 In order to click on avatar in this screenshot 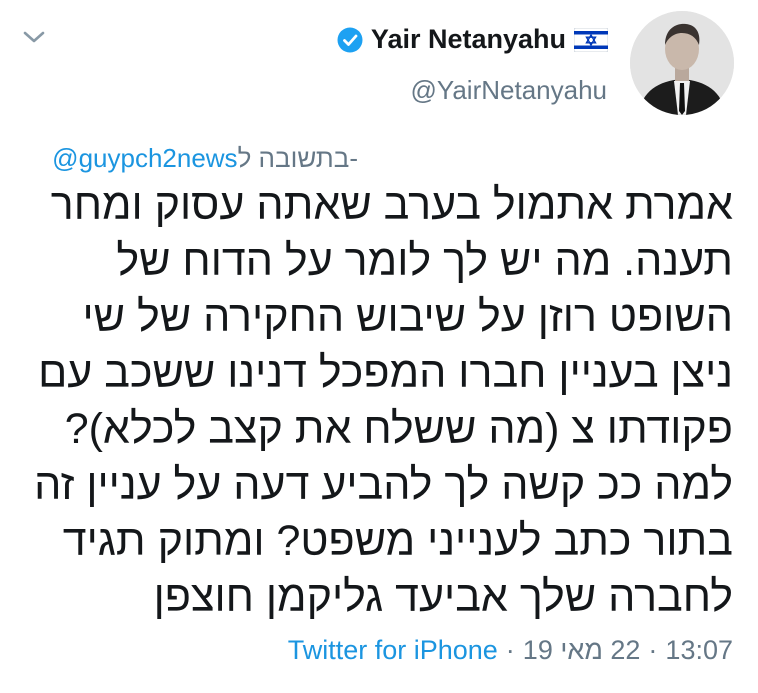, I will do `click(682, 63)`.